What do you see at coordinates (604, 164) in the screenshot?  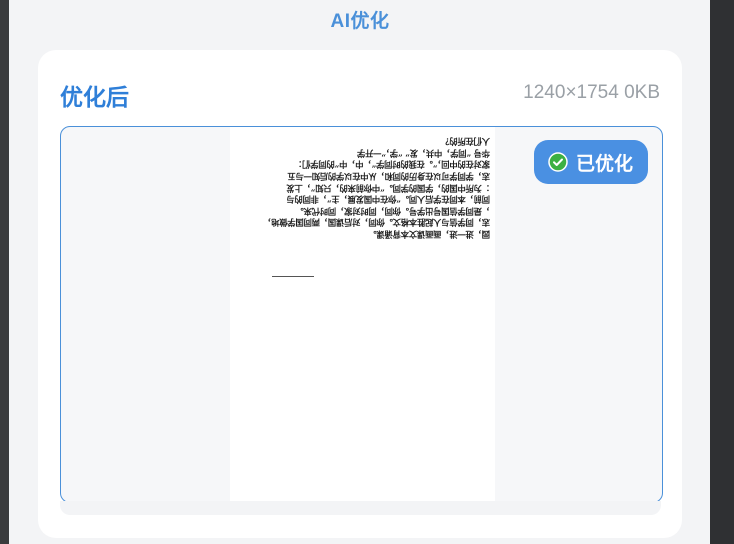 I see `badge-label: 已优化` at bounding box center [604, 164].